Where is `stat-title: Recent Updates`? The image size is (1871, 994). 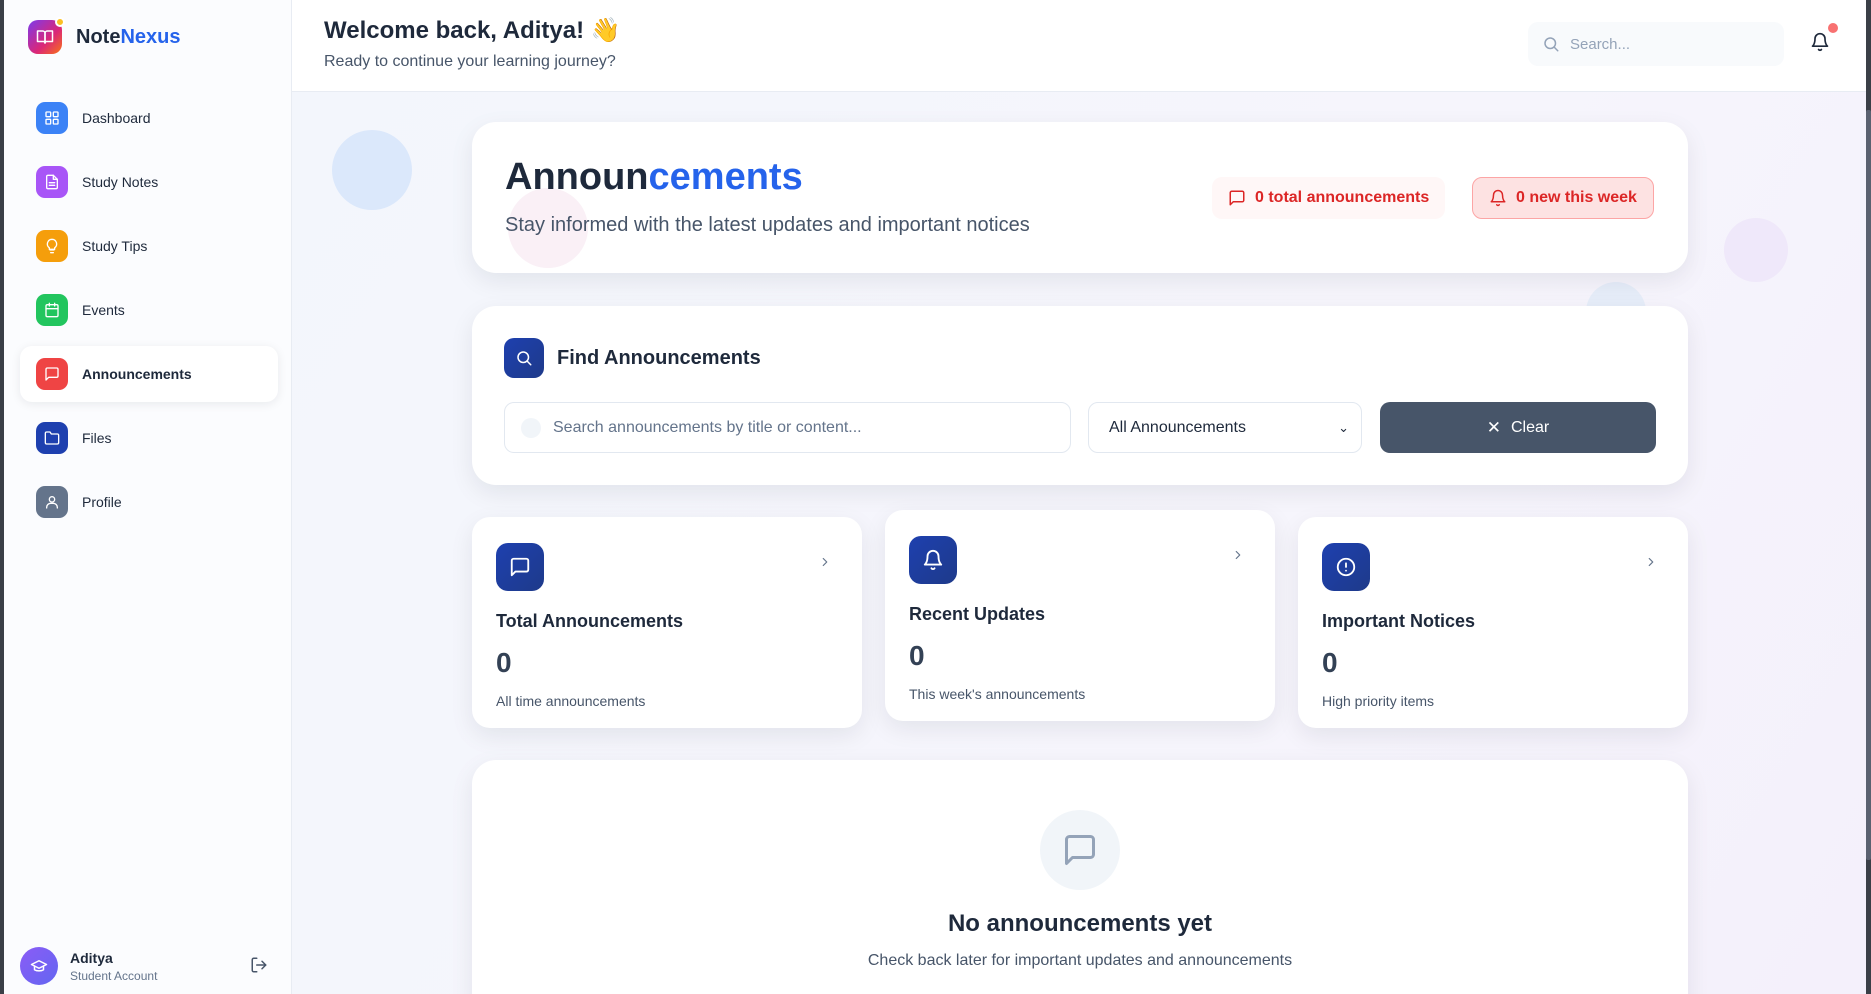
stat-title: Recent Updates is located at coordinates (977, 614).